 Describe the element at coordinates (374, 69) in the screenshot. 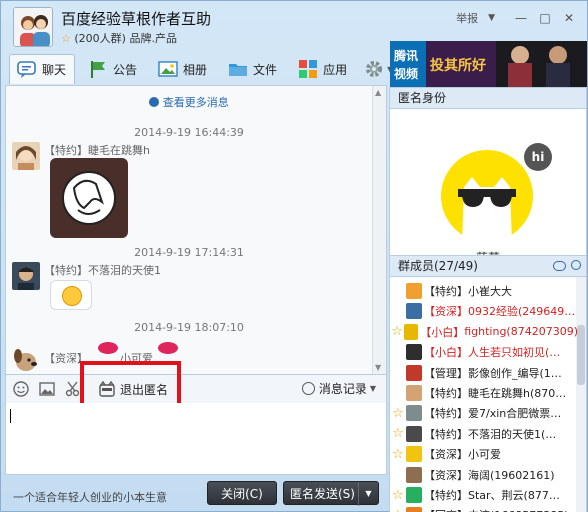

I see `gear-icon` at that location.